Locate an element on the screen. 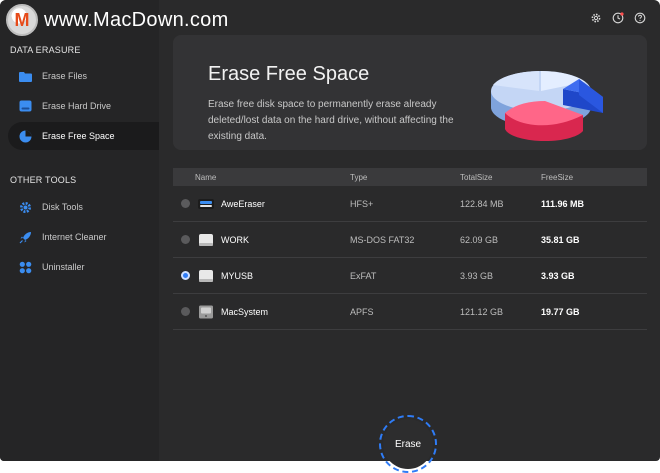 This screenshot has height=473, width=660. drive-free-size: 3.93 GB is located at coordinates (558, 275).